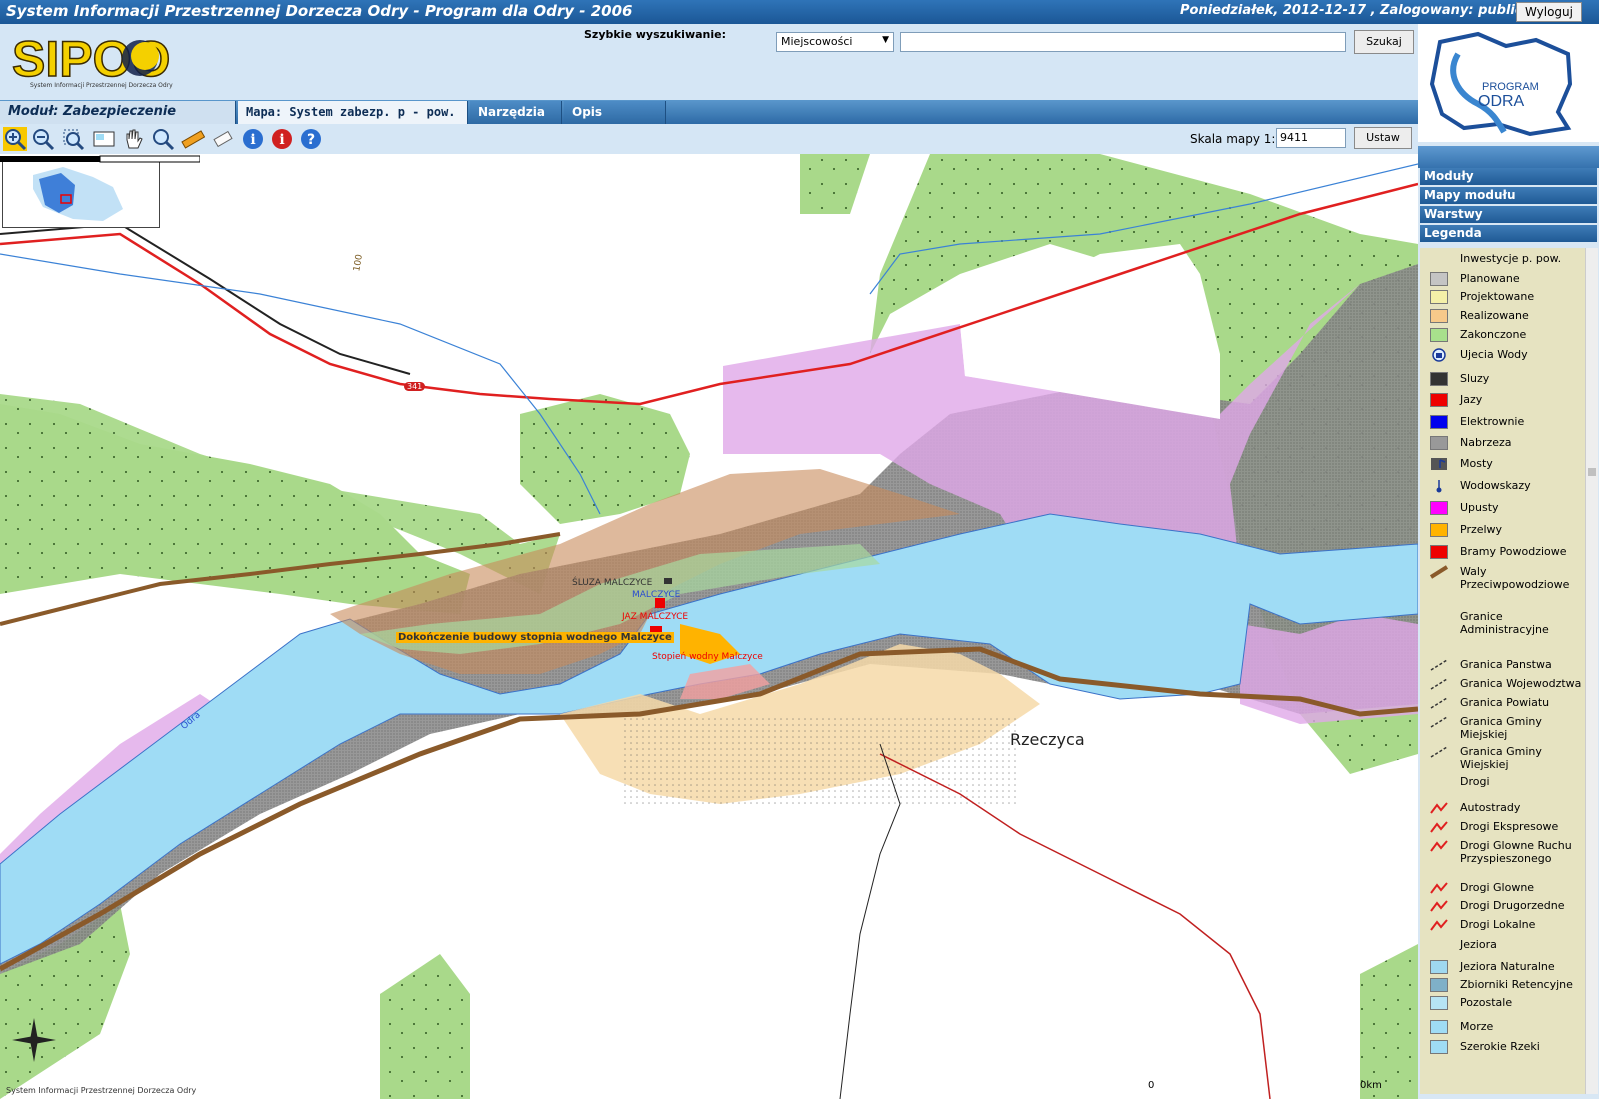  I want to click on legend-item-label: Mosty, so click(1476, 463).